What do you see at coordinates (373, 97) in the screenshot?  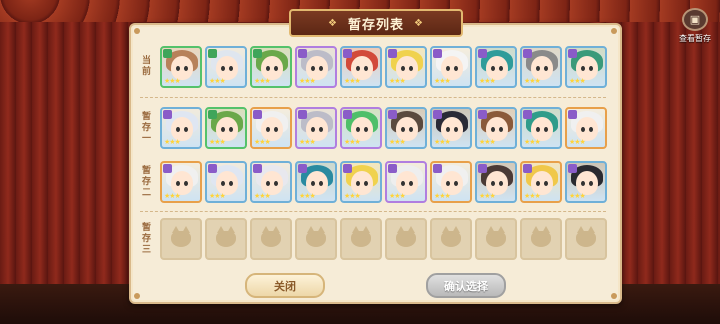 I see `divider` at bounding box center [373, 97].